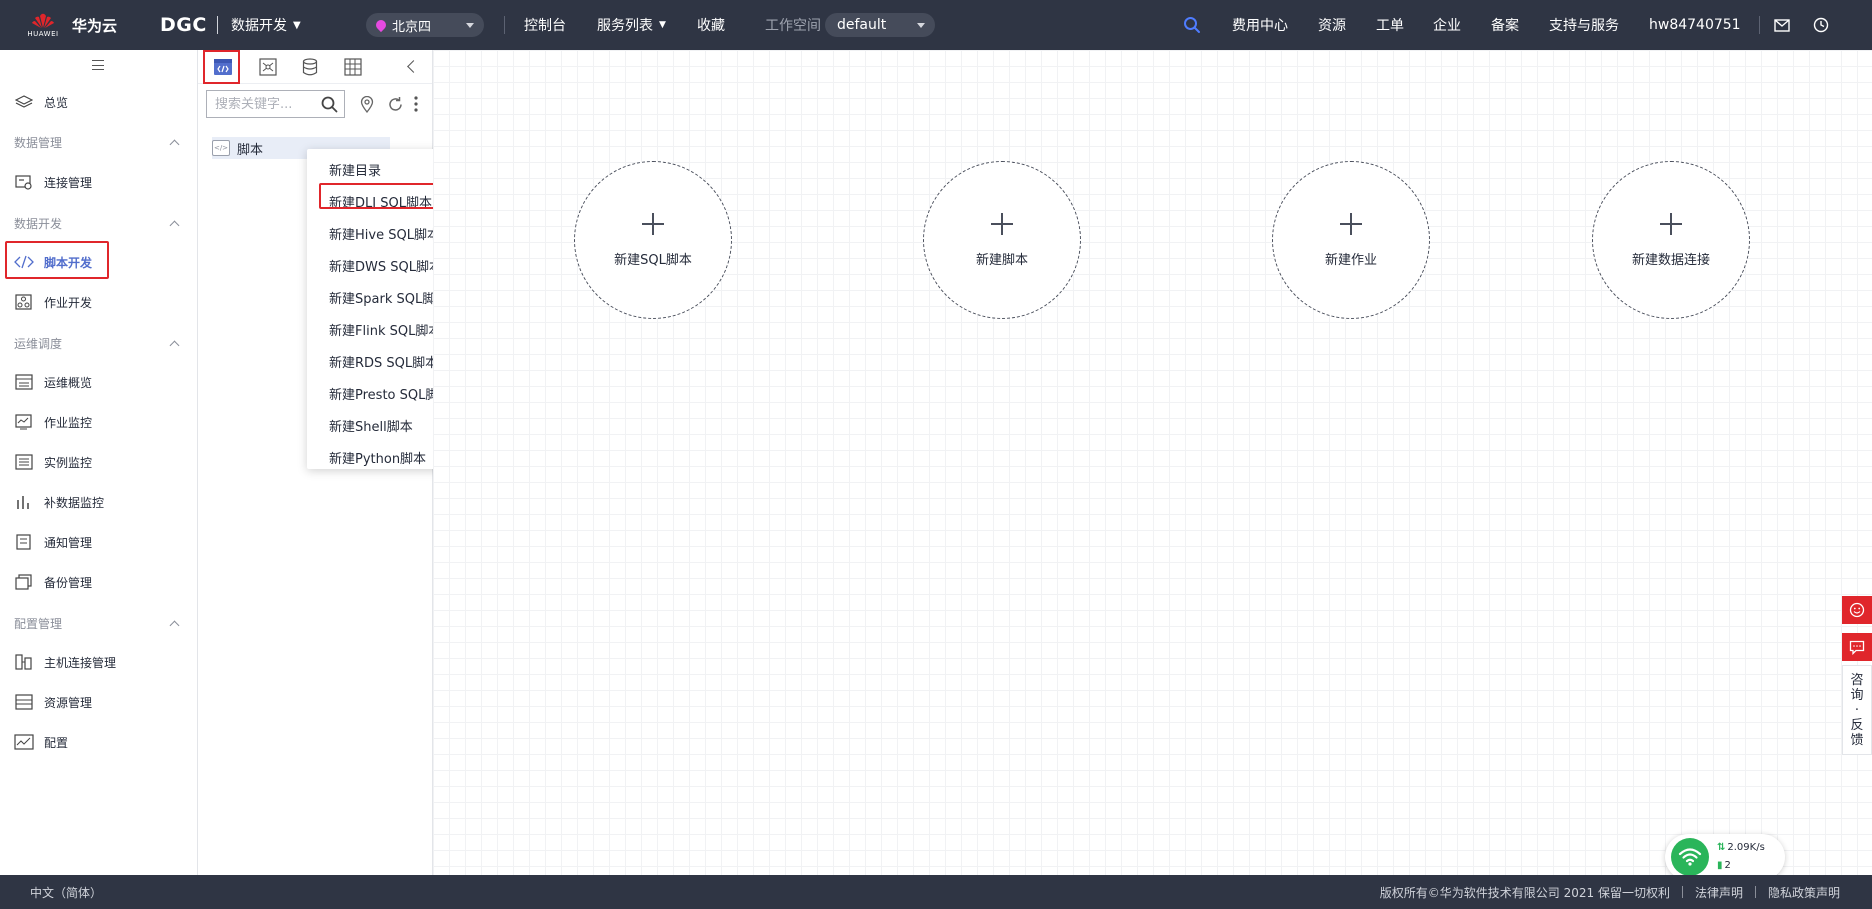 This screenshot has width=1872, height=909. I want to click on resource-icon, so click(24, 702).